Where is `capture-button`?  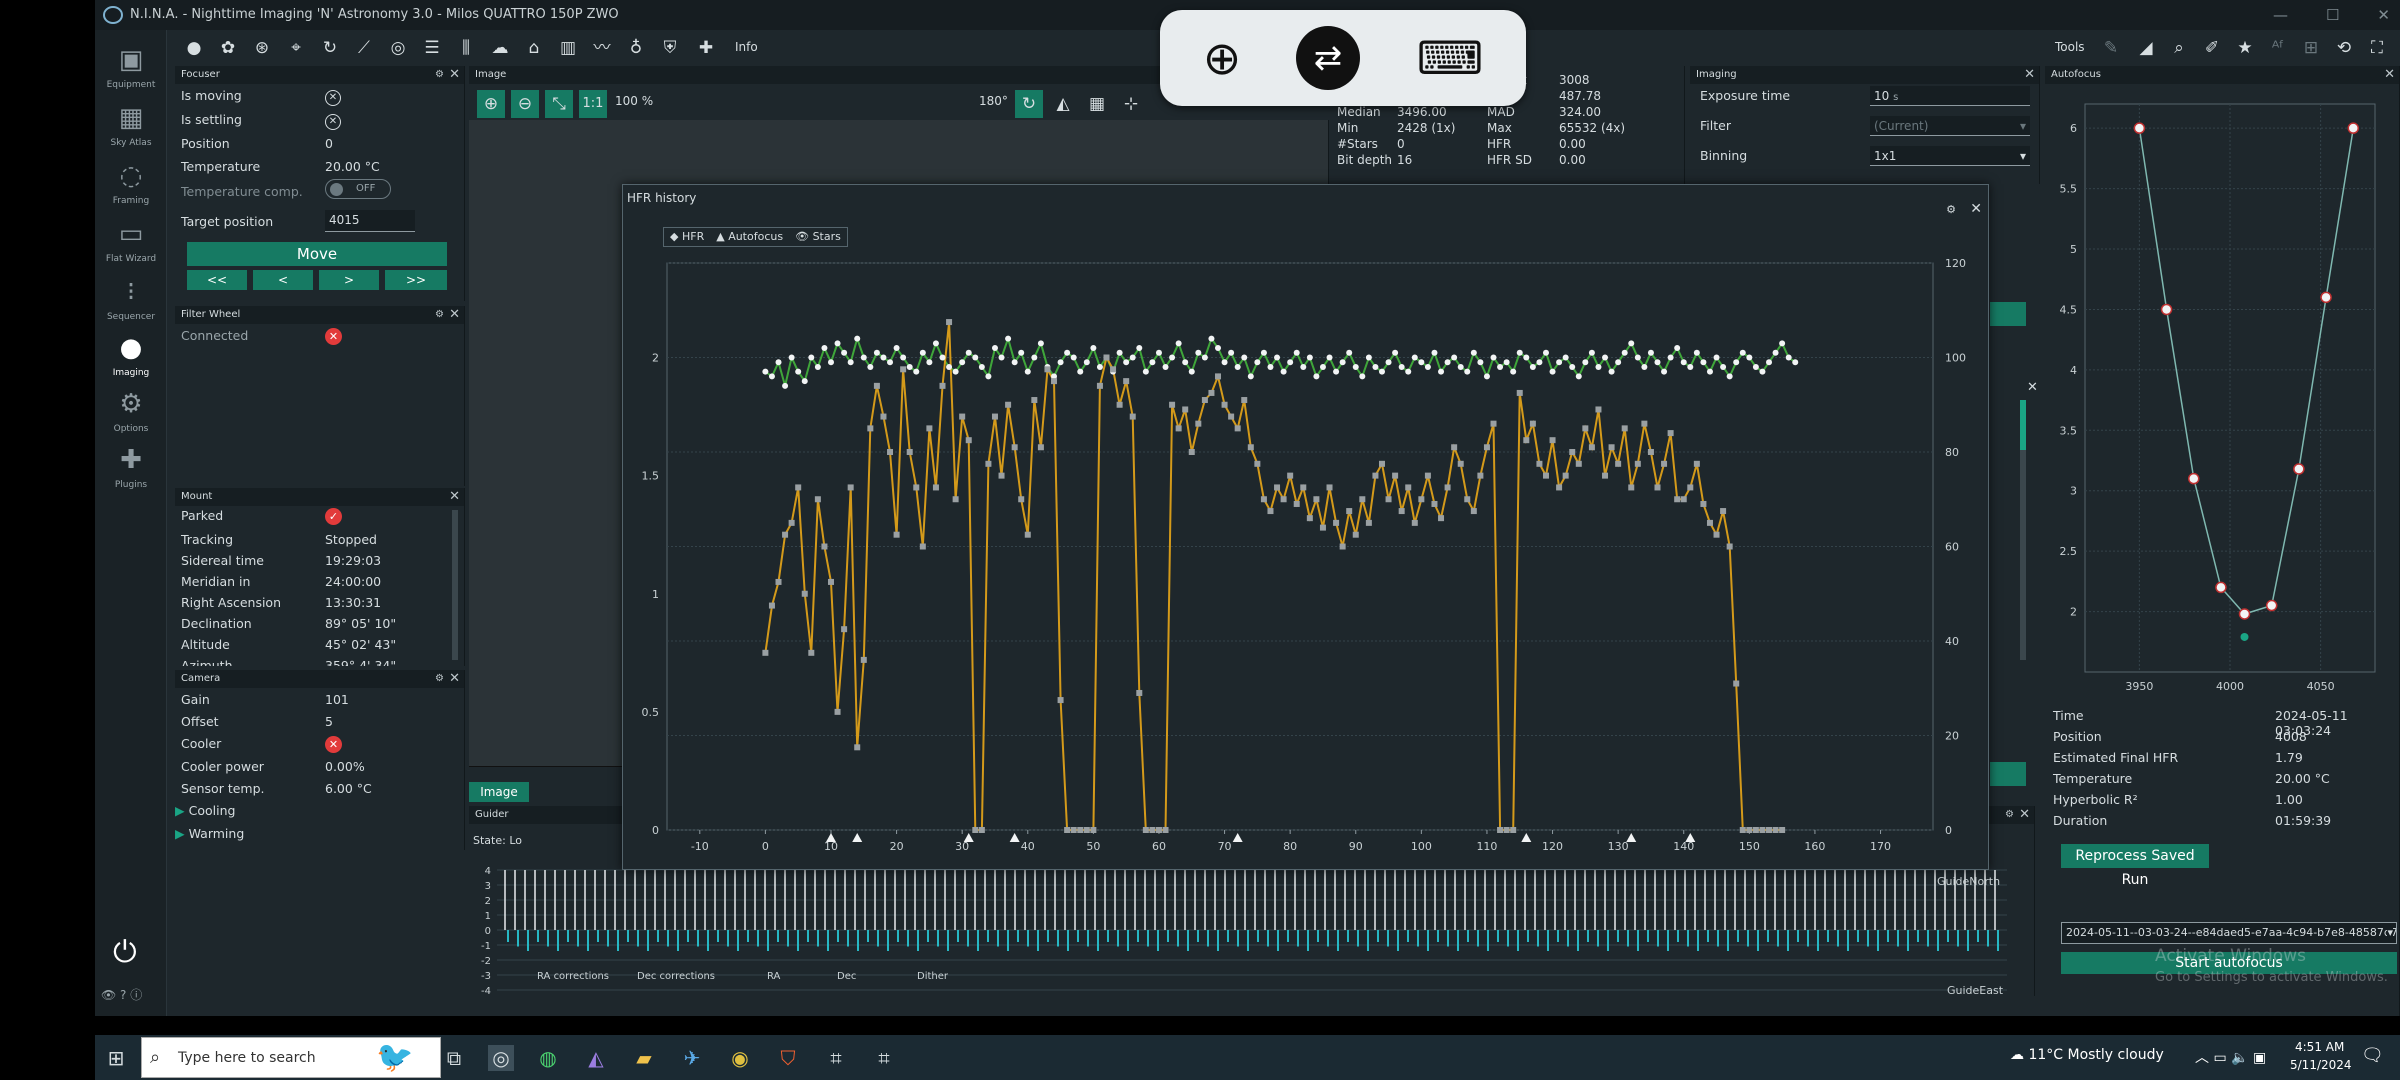
capture-button is located at coordinates (2008, 314).